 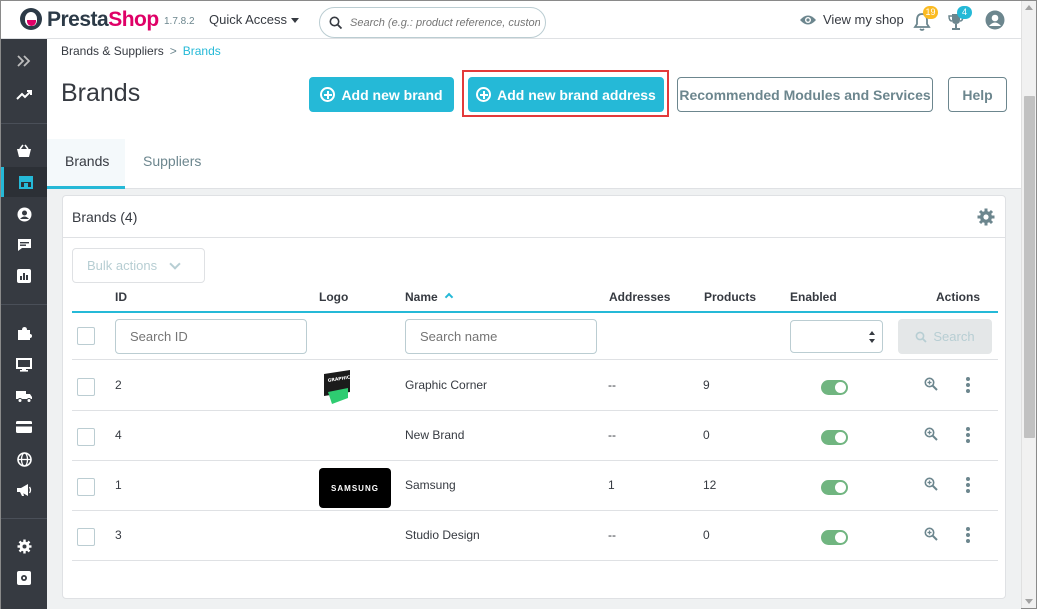 What do you see at coordinates (954, 336) in the screenshot?
I see `filter-search-label: Search` at bounding box center [954, 336].